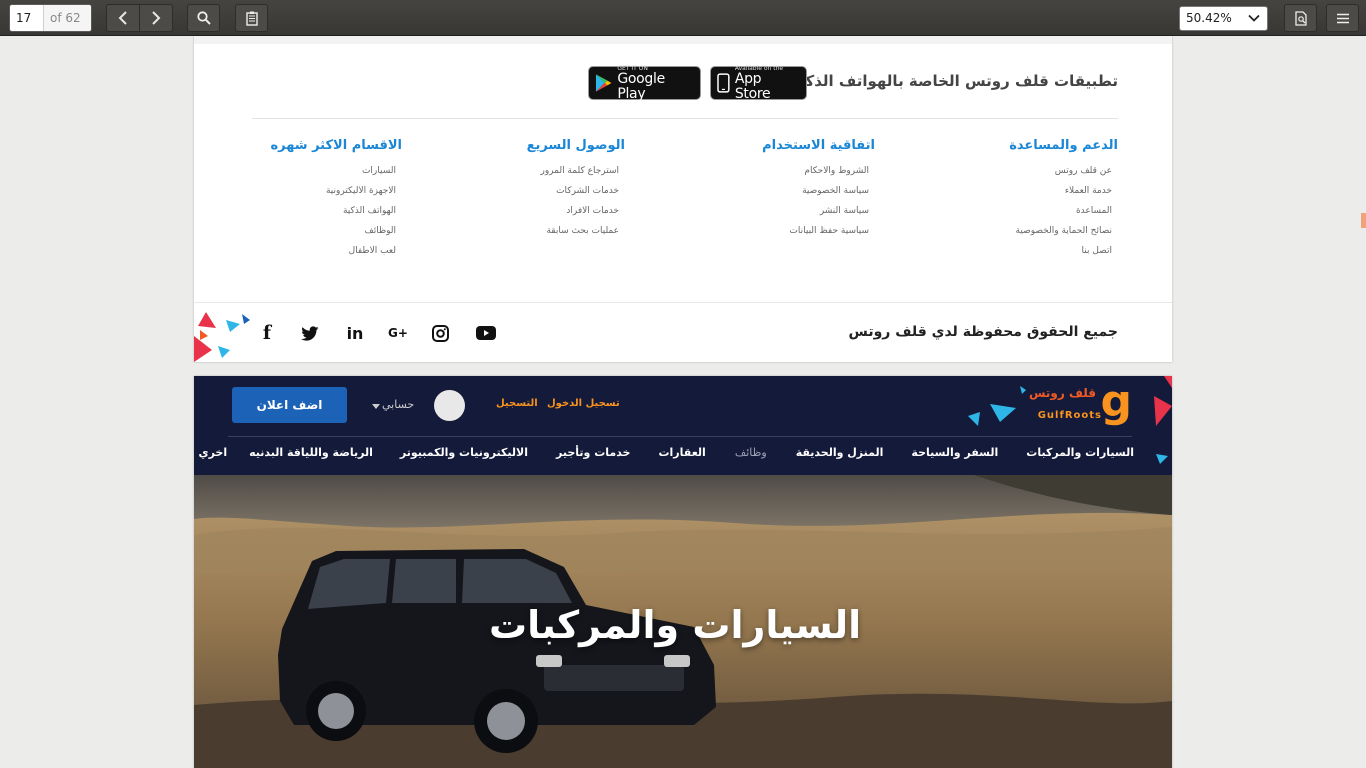 This screenshot has width=1366, height=768. What do you see at coordinates (1069, 415) in the screenshot?
I see `logo-english-text: GulfRoots` at bounding box center [1069, 415].